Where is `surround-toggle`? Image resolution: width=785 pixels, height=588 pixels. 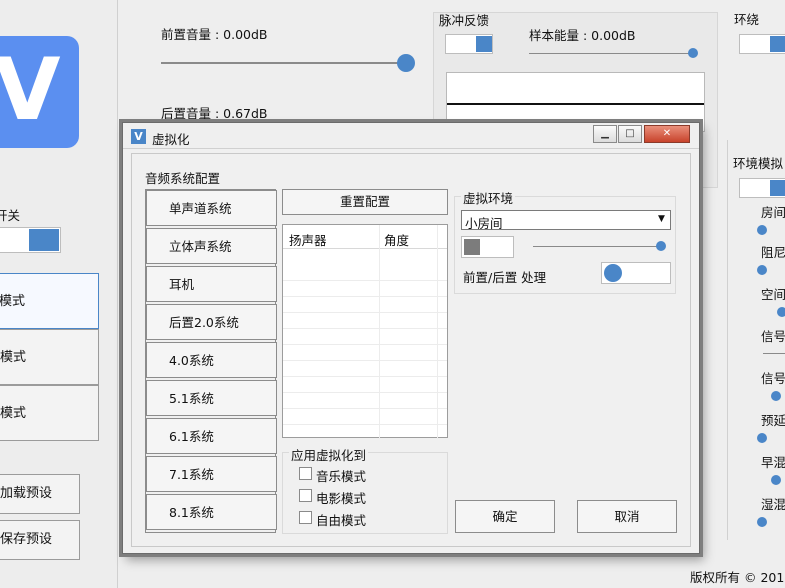 surround-toggle is located at coordinates (762, 44).